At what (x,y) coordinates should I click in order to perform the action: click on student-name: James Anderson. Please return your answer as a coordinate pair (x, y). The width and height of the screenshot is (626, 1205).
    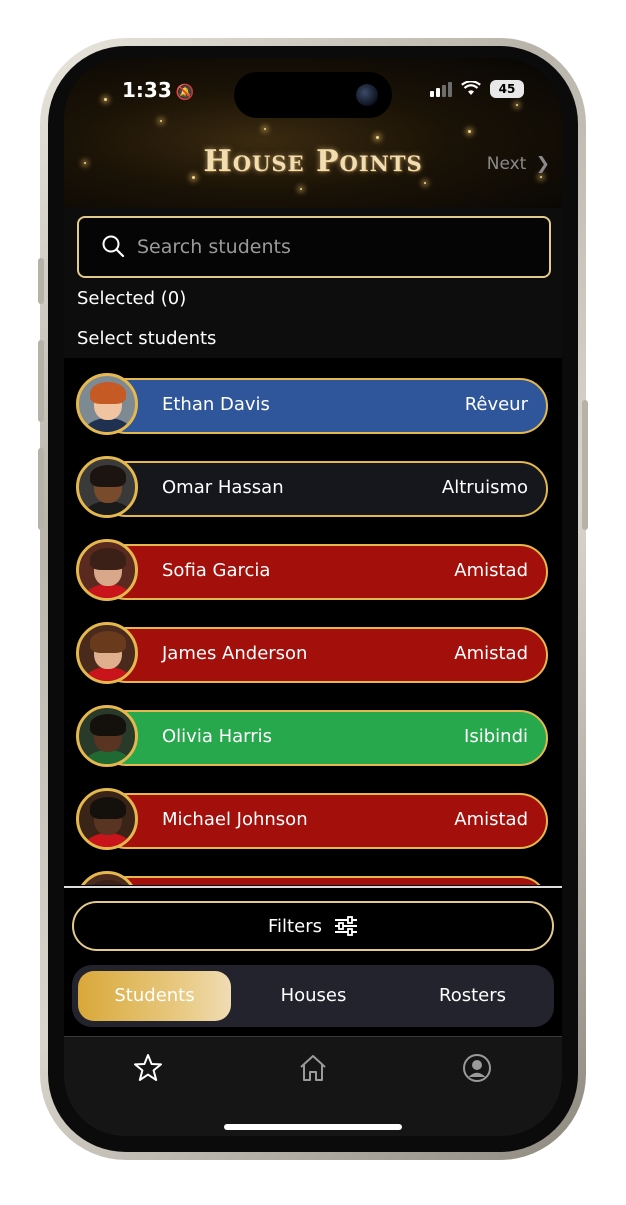
    Looking at the image, I should click on (235, 653).